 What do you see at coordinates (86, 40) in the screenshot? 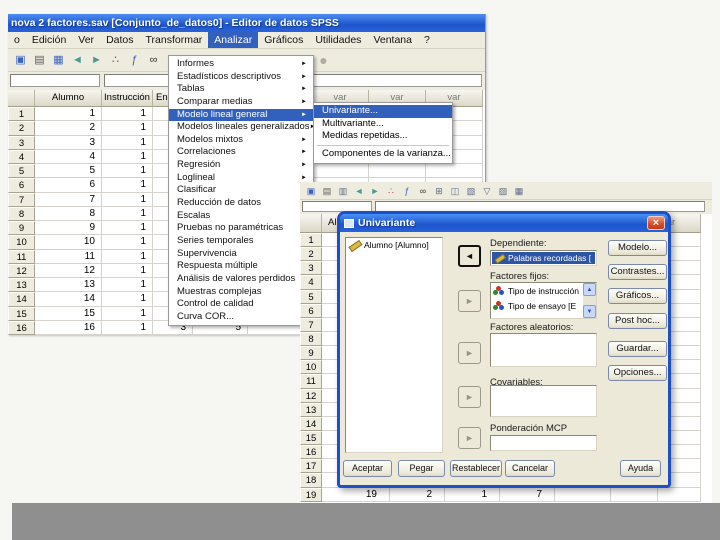
I see `menubar-item: Ver` at bounding box center [86, 40].